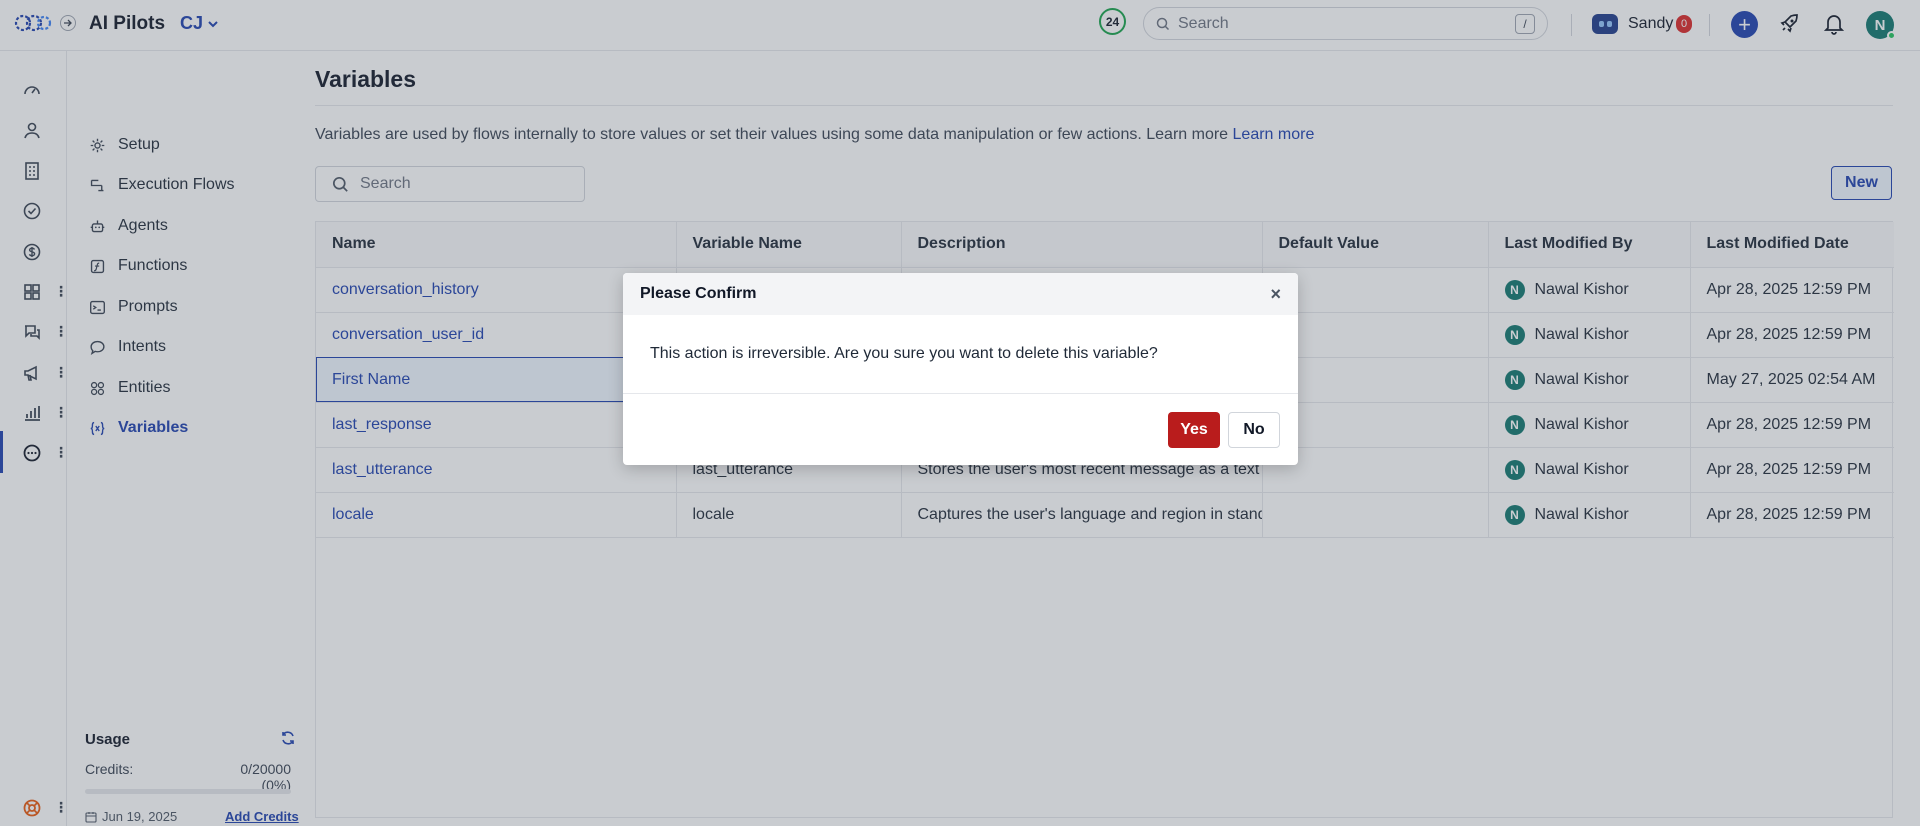 The height and width of the screenshot is (826, 1920). I want to click on close-icon: ×, so click(1275, 294).